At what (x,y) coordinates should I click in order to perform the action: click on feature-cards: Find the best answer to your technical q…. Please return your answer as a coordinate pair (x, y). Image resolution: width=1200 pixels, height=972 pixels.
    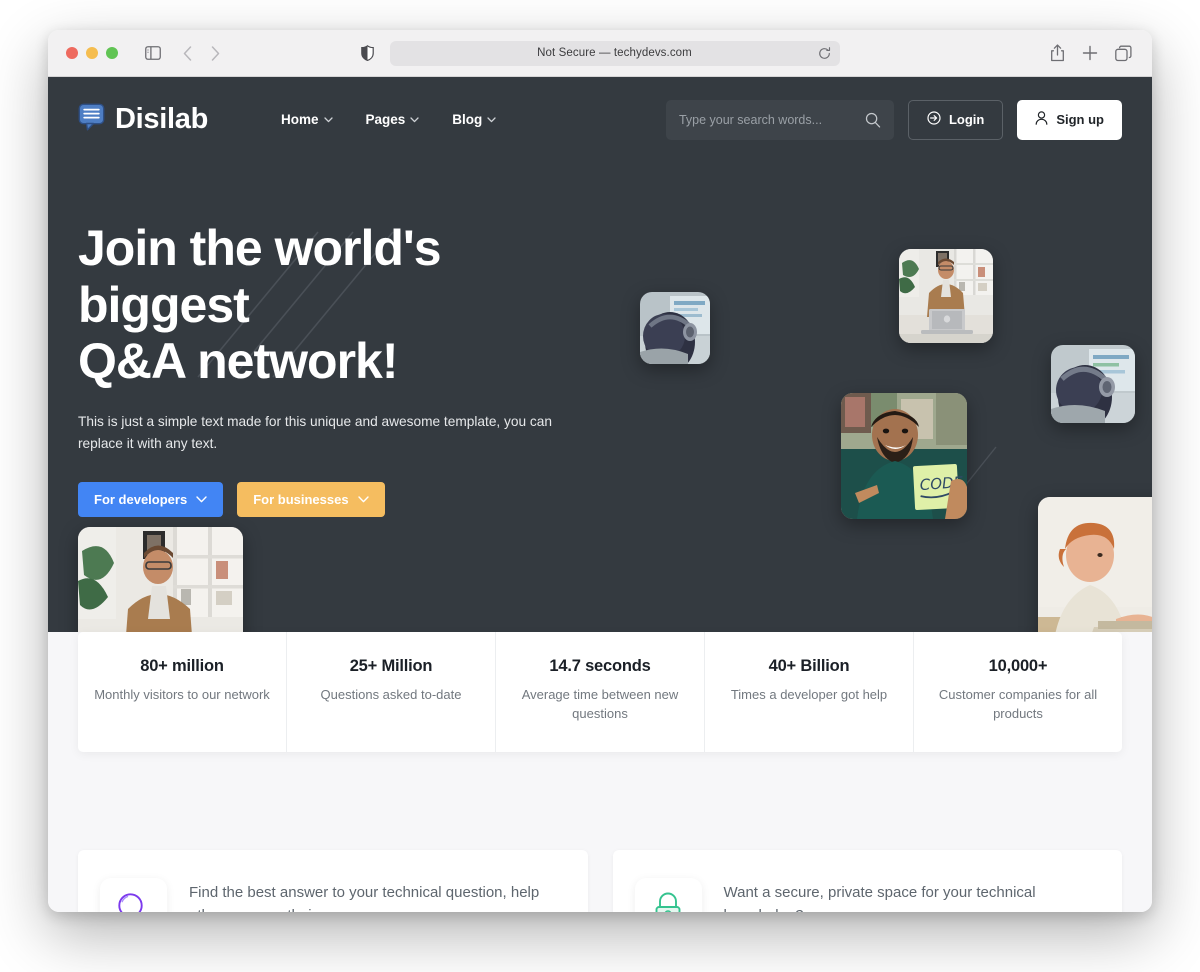
    Looking at the image, I should click on (600, 881).